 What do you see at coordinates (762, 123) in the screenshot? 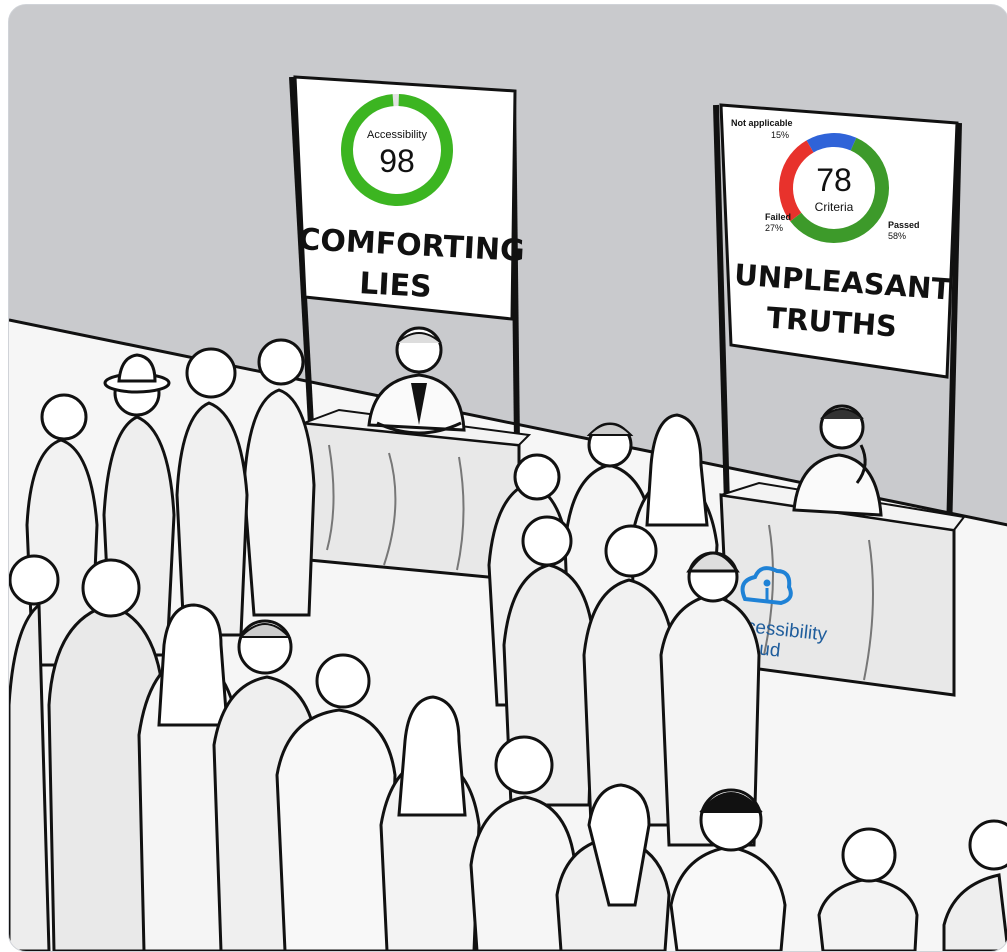
I see `legend-not-applicable-label: Not applicable` at bounding box center [762, 123].